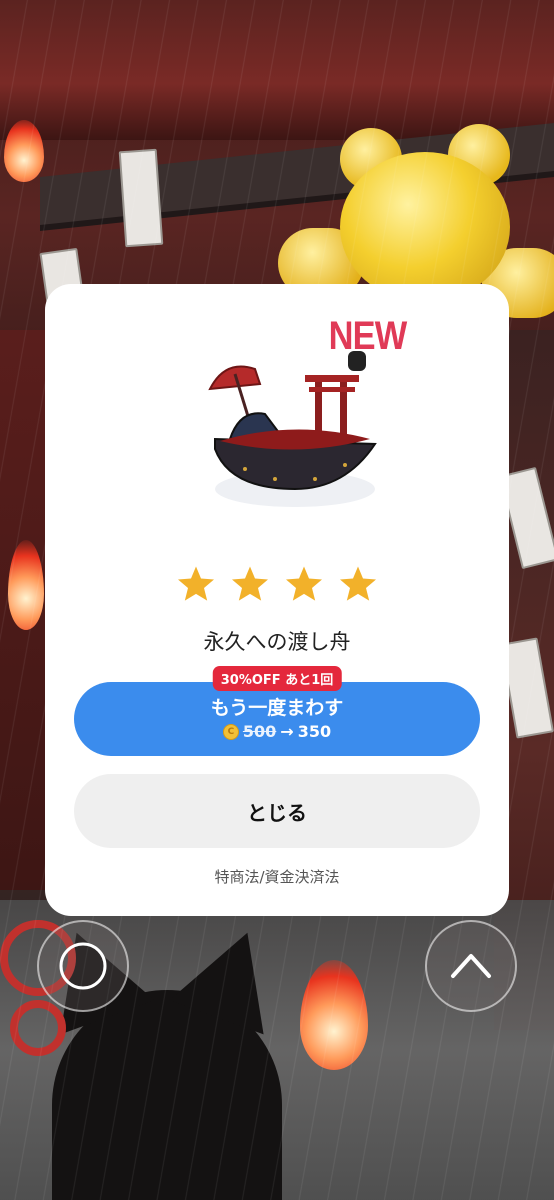  What do you see at coordinates (277, 708) in the screenshot?
I see `spin-again-label: もう一度まわす` at bounding box center [277, 708].